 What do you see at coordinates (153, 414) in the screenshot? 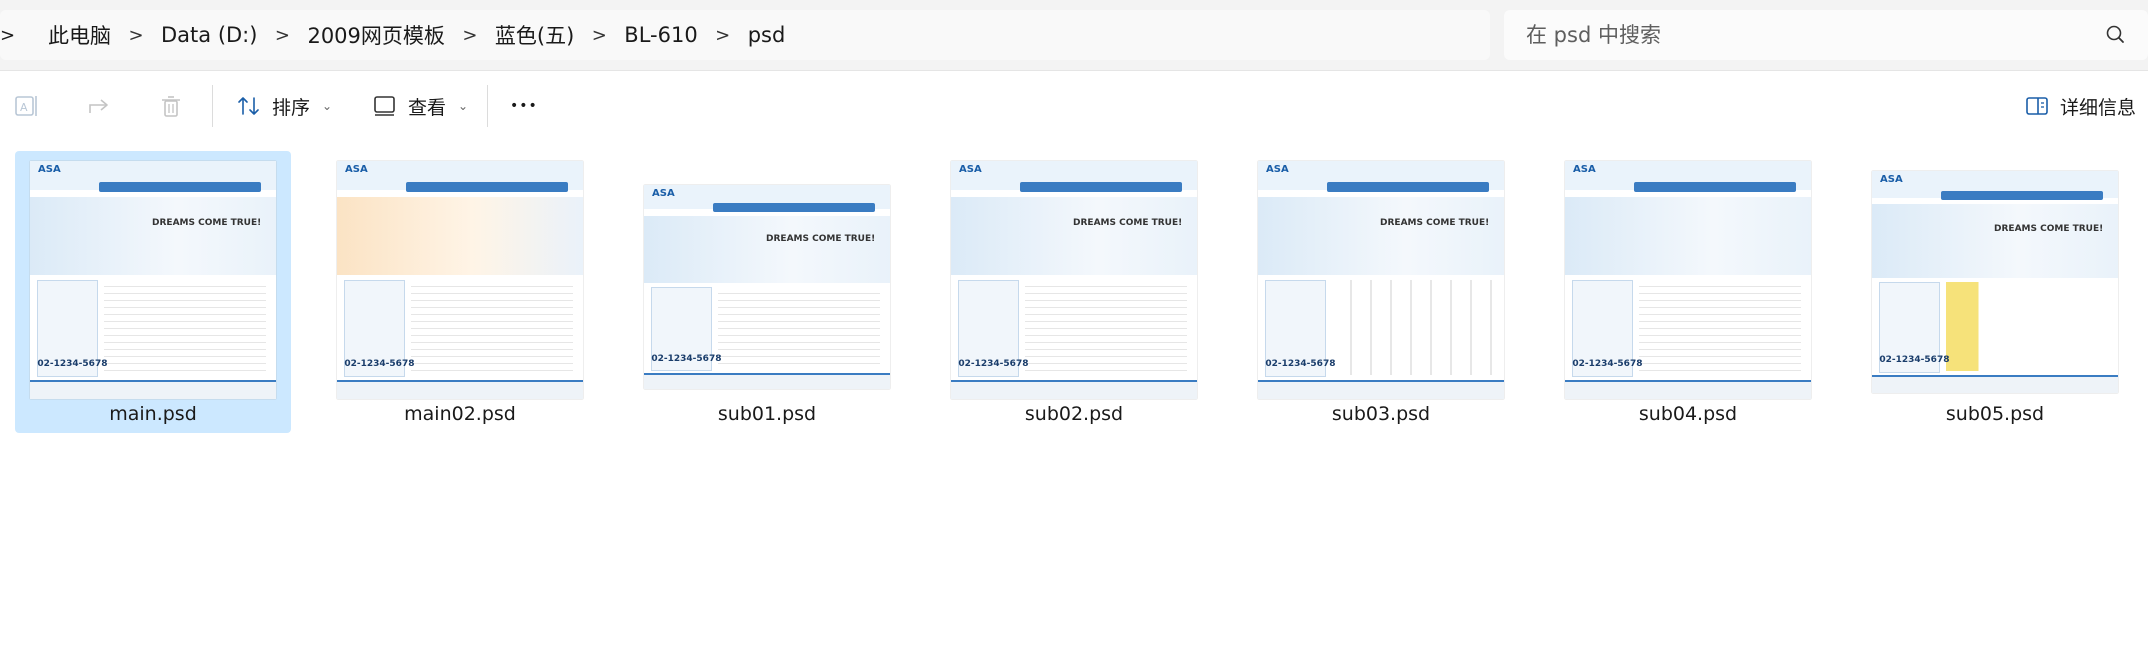
I see `file-name: main.psd` at bounding box center [153, 414].